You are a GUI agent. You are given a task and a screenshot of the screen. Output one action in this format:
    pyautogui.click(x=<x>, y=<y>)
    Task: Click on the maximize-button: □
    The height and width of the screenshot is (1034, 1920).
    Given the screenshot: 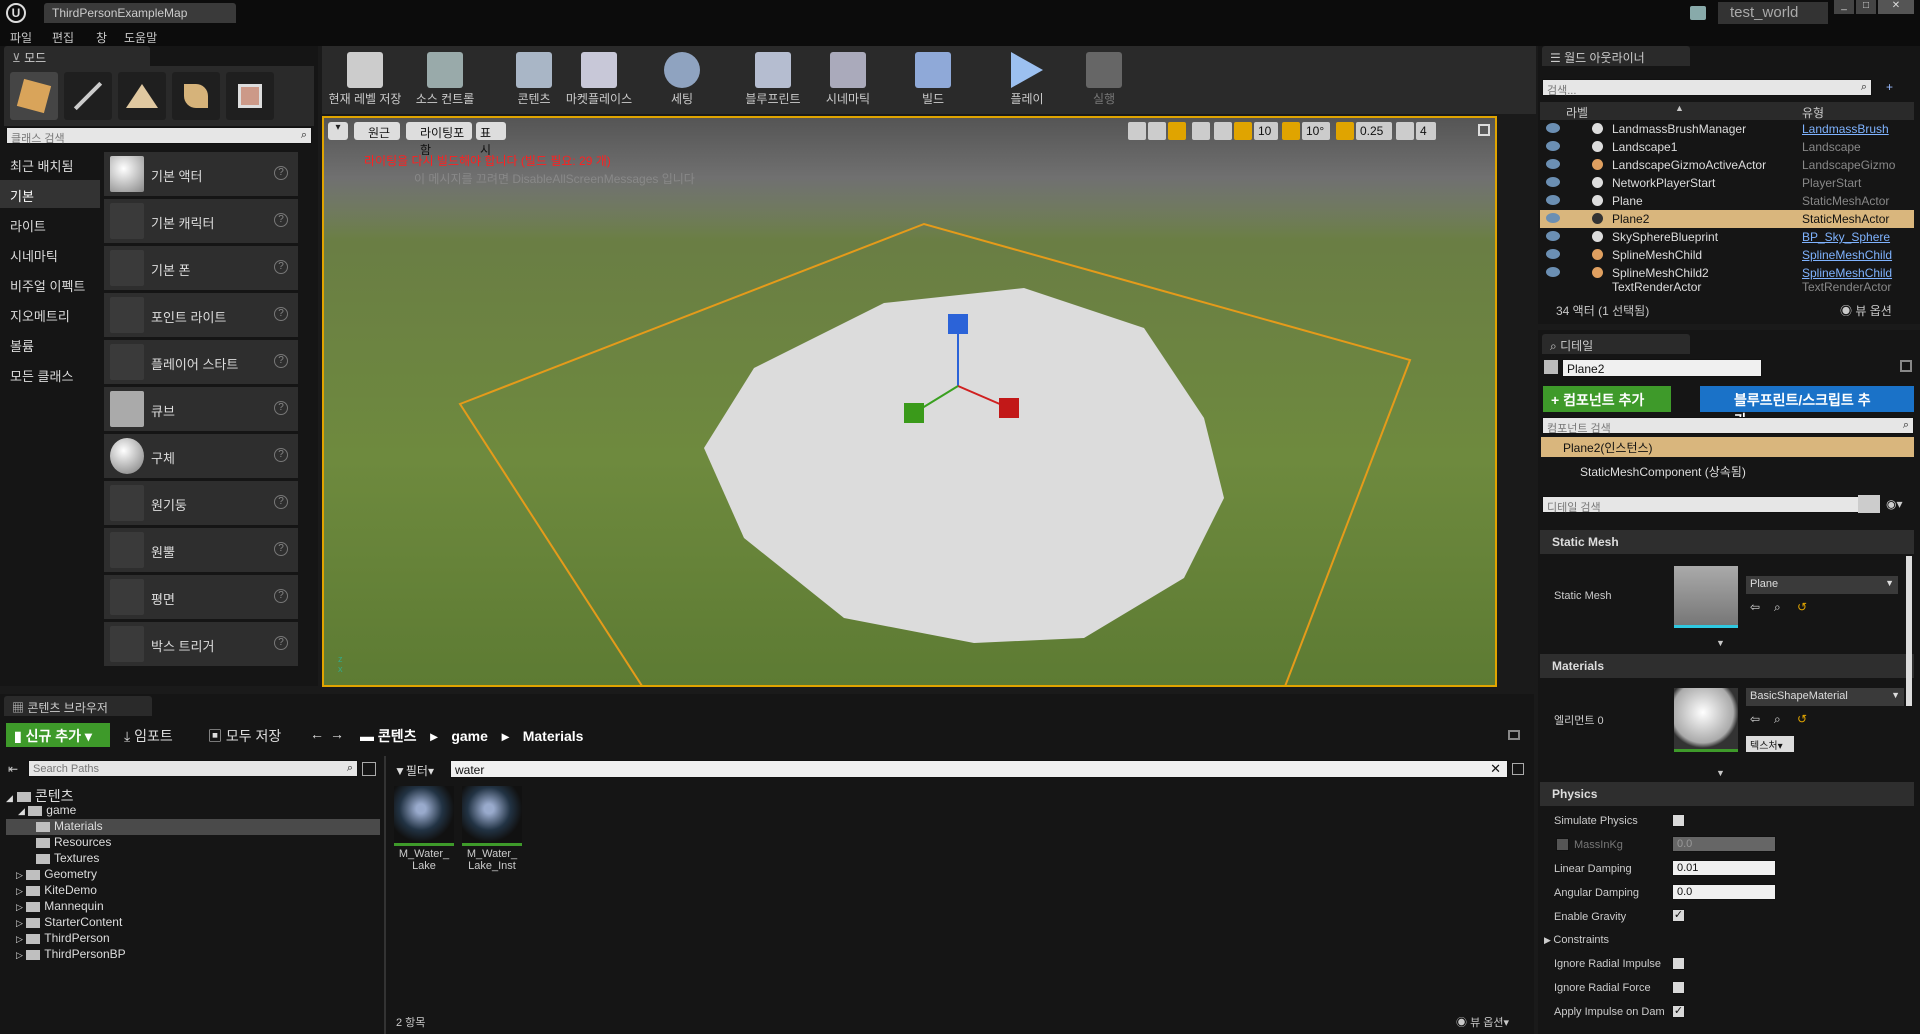 What is the action you would take?
    pyautogui.click(x=1866, y=7)
    